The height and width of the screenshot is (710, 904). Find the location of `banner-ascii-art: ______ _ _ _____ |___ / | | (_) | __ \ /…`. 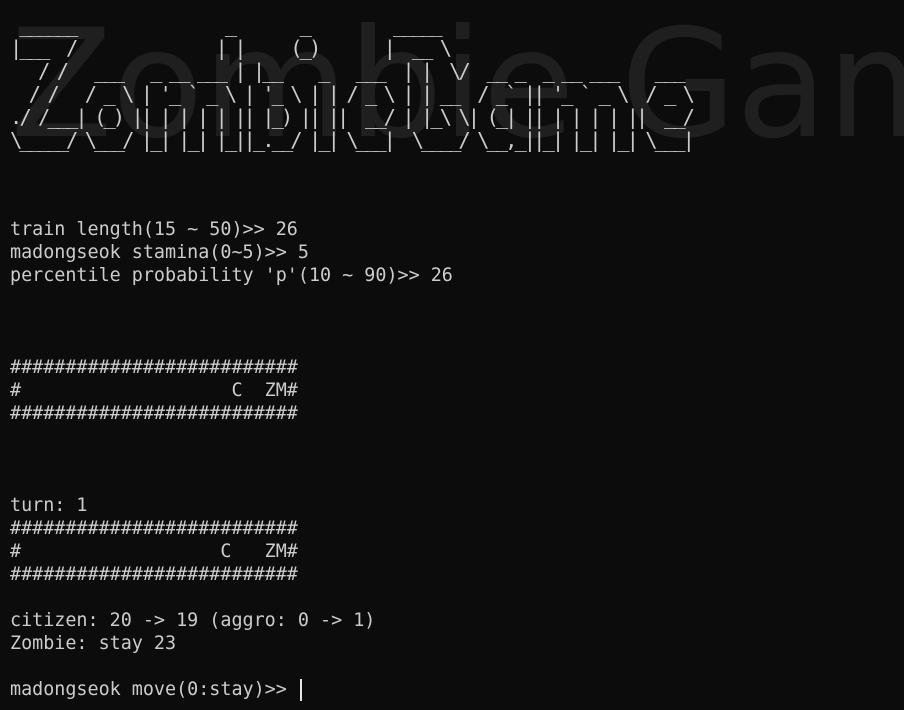

banner-ascii-art: ______ _ _ _____ |___ / | | (_) | __ \ /… is located at coordinates (352, 82).